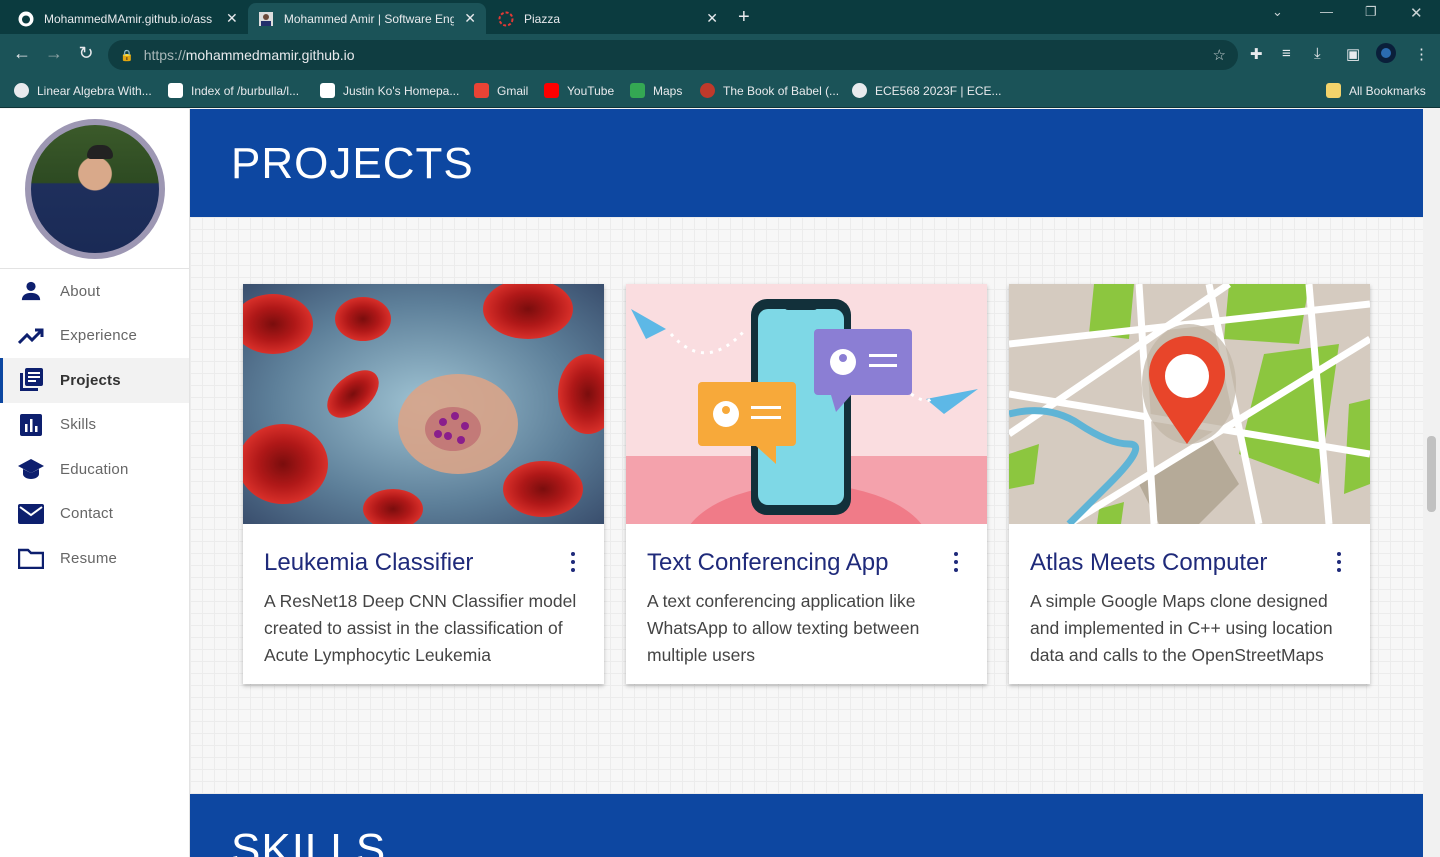 The image size is (1440, 857). Describe the element at coordinates (31, 336) in the screenshot. I see `trending-up-icon` at that location.